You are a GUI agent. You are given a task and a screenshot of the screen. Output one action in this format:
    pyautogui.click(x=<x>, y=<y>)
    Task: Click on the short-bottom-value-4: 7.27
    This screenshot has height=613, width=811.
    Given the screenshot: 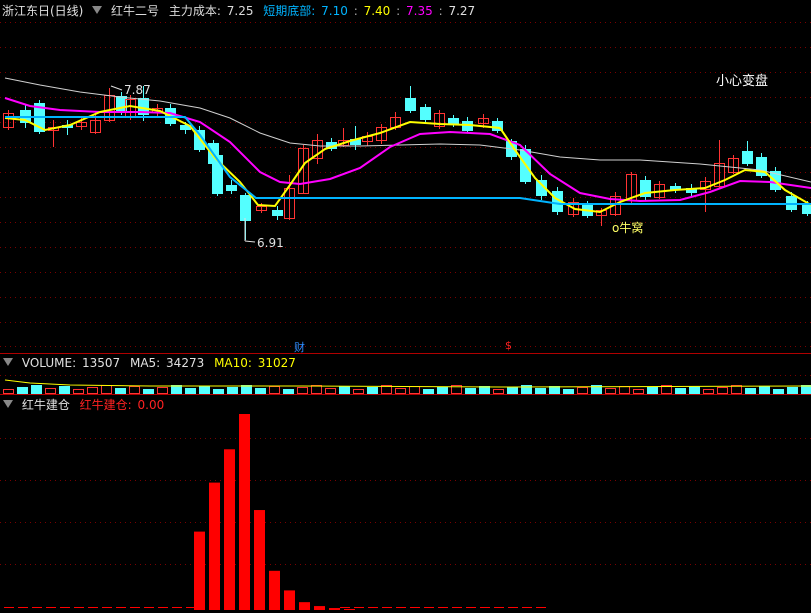 What is the action you would take?
    pyautogui.click(x=462, y=11)
    